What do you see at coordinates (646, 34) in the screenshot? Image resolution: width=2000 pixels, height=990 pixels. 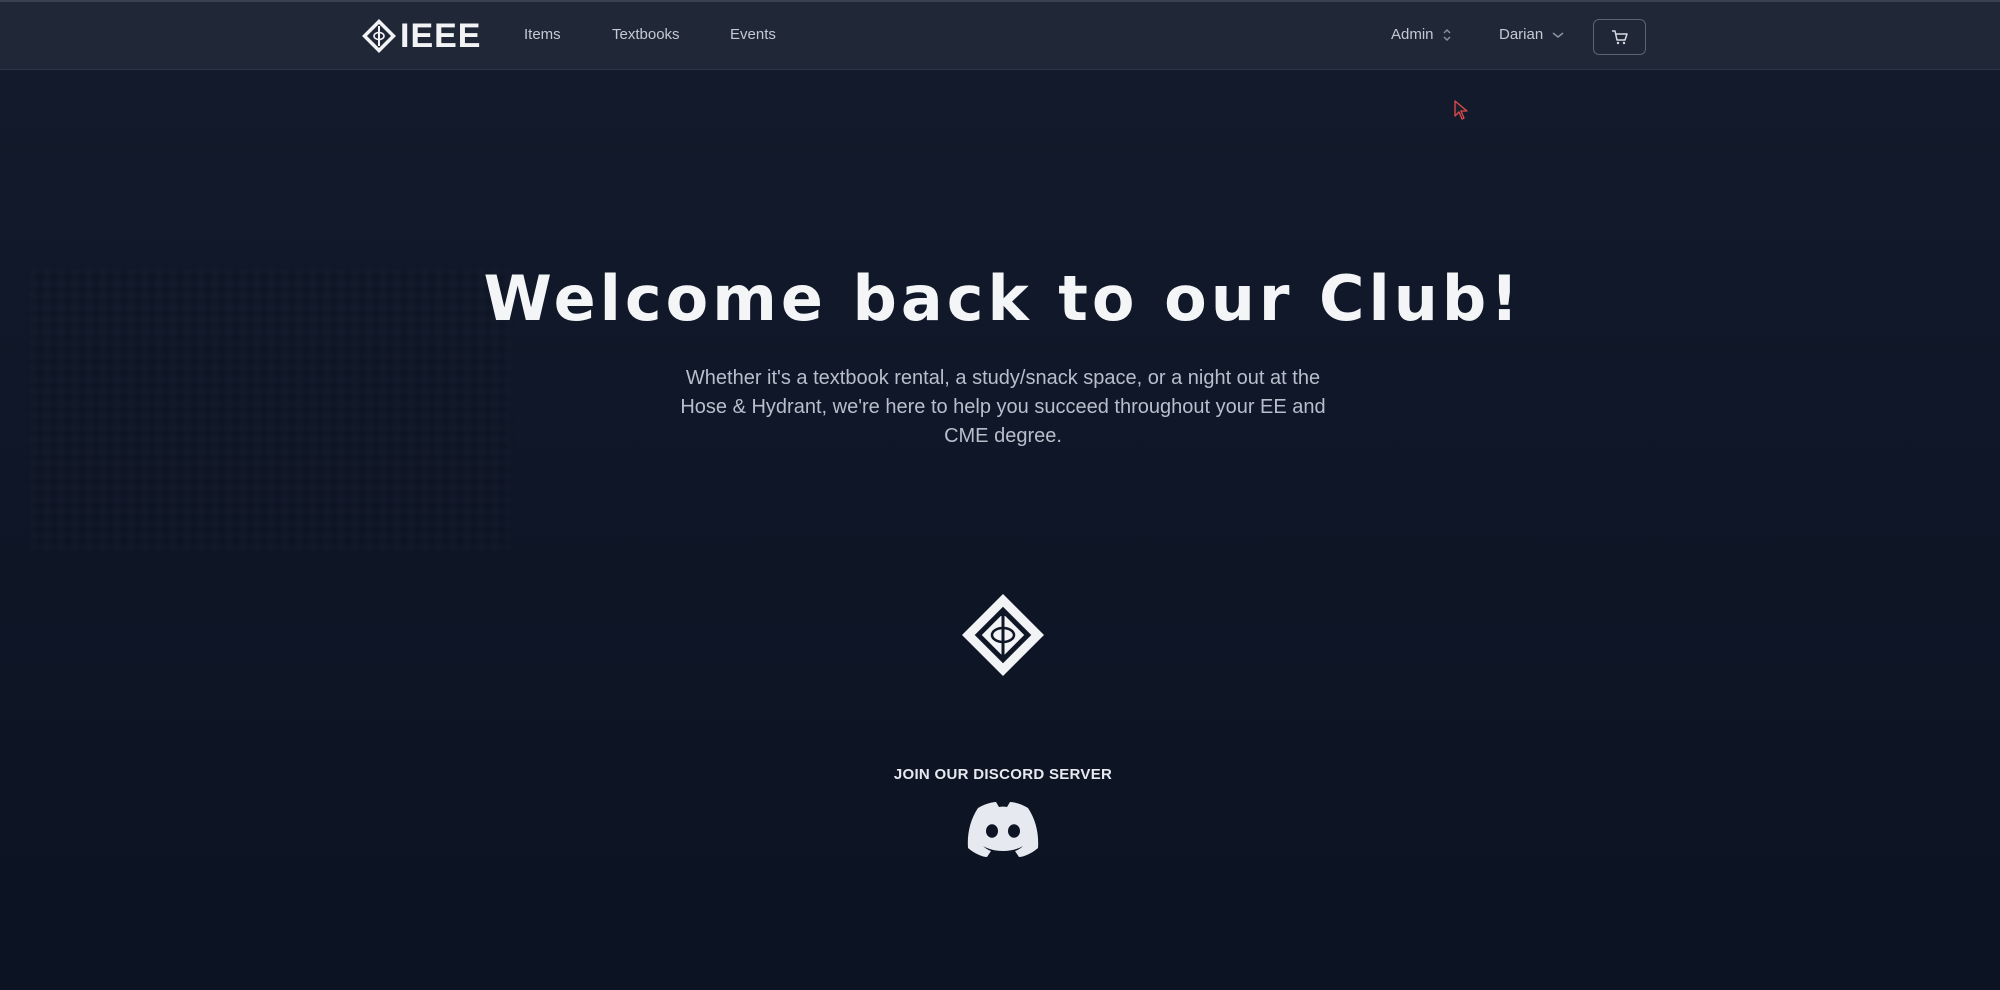 I see `nav-link-textbooks: Textbooks` at bounding box center [646, 34].